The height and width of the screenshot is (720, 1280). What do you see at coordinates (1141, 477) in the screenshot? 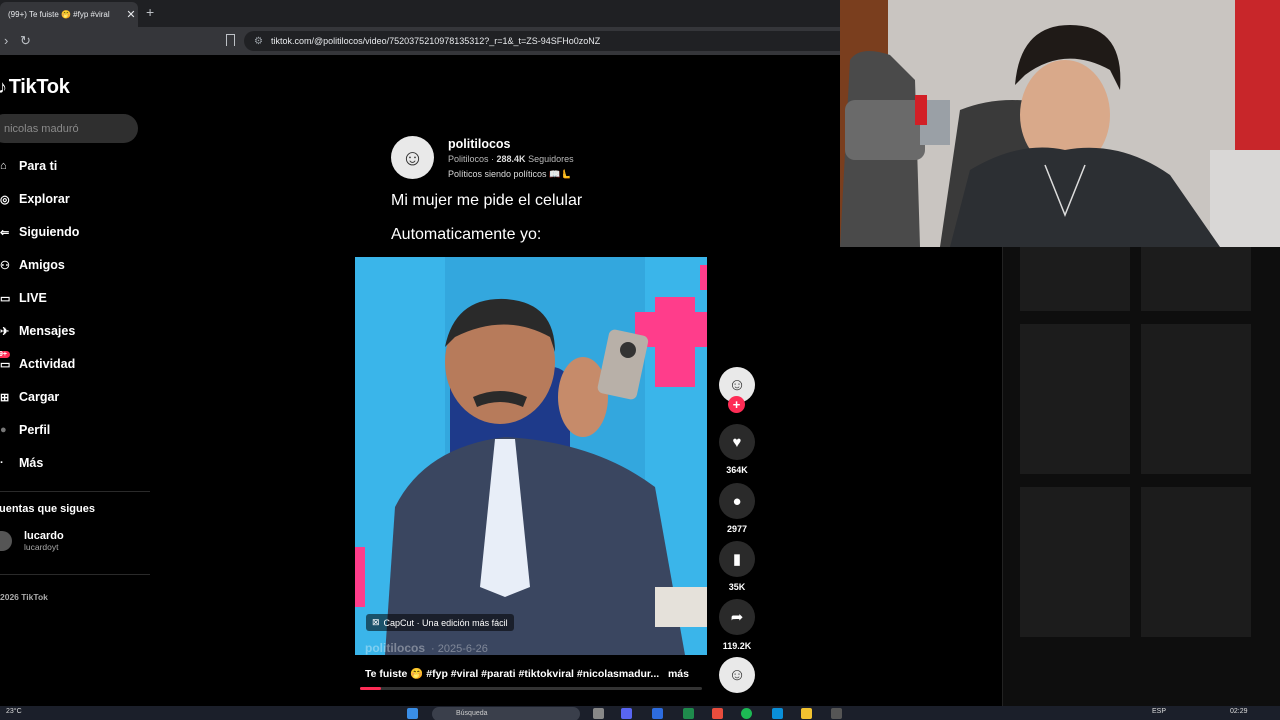
I see `related-videos-panel` at bounding box center [1141, 477].